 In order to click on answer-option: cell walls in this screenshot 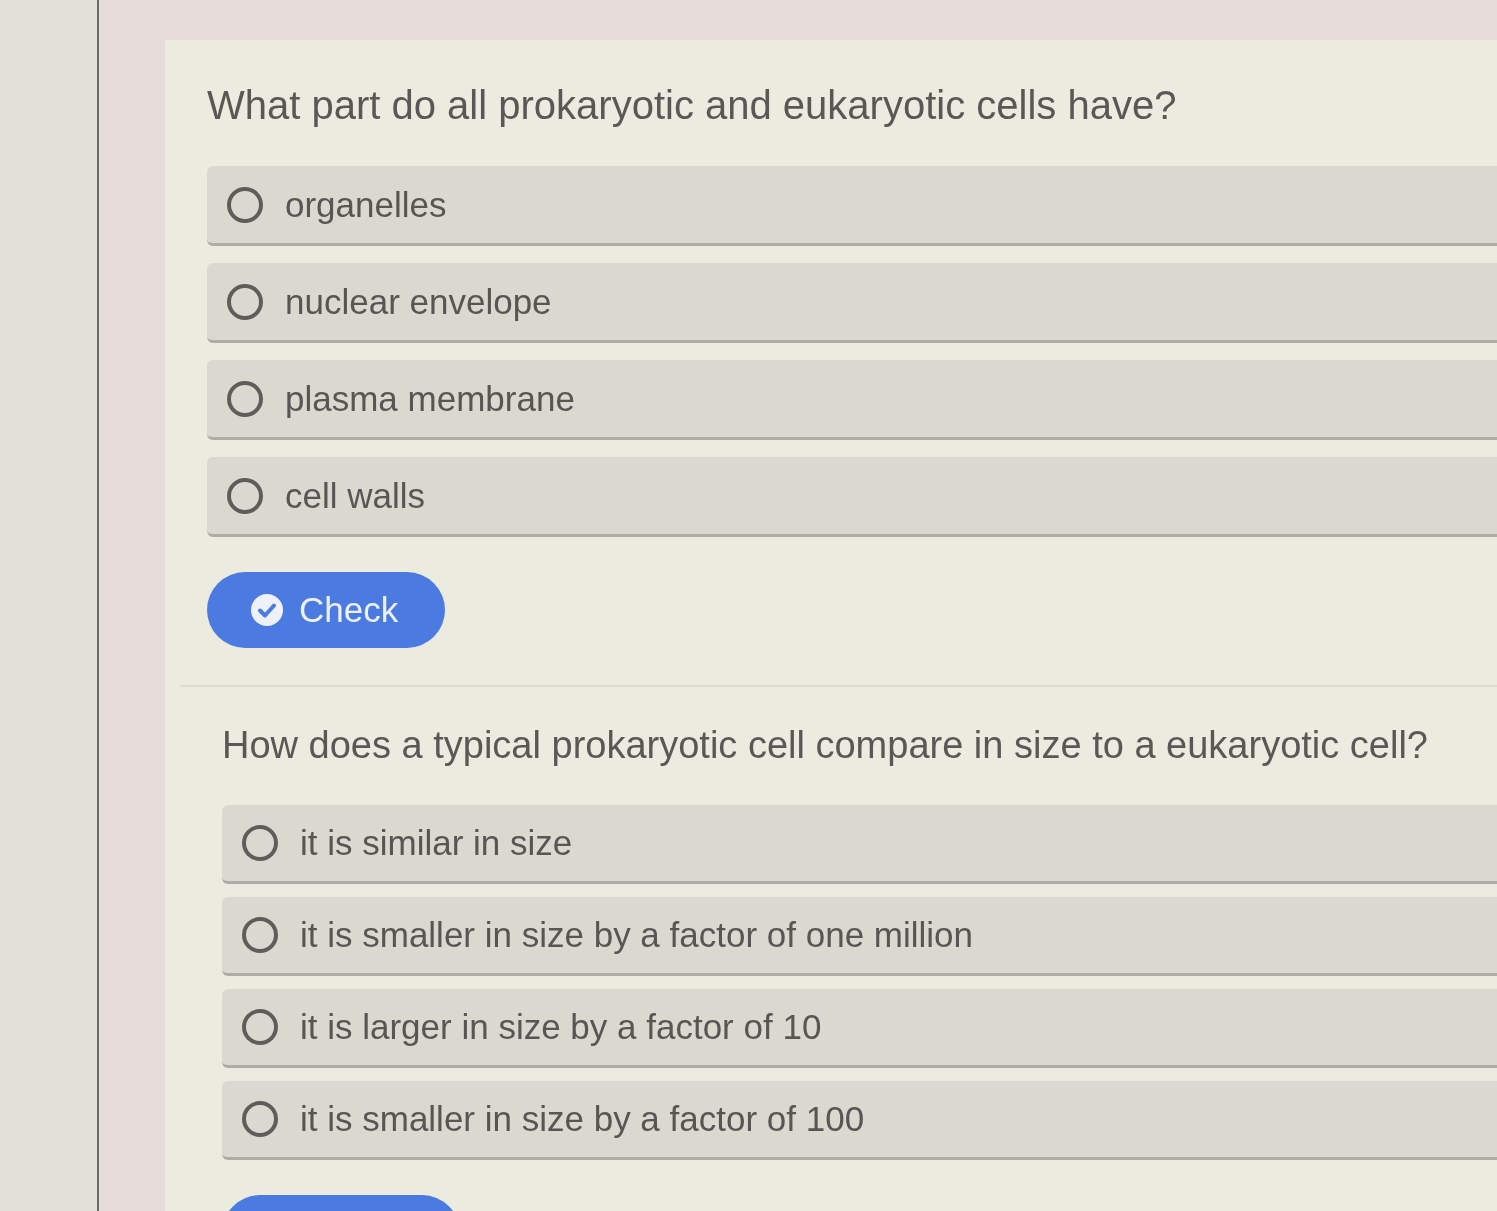, I will do `click(852, 497)`.